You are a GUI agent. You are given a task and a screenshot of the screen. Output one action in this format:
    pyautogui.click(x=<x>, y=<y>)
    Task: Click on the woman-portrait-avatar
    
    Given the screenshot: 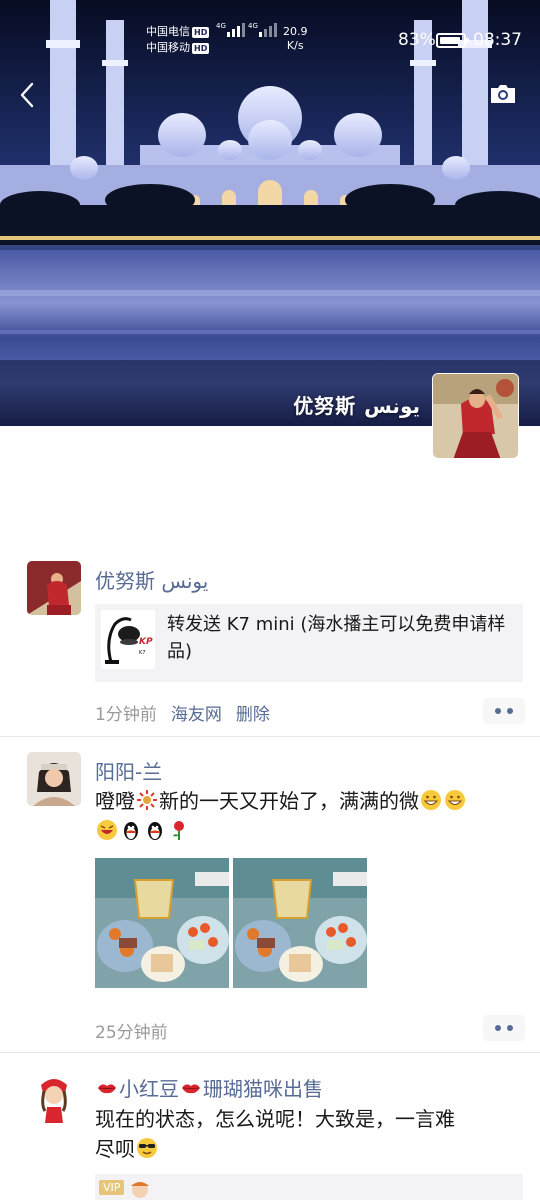 What is the action you would take?
    pyautogui.click(x=54, y=779)
    